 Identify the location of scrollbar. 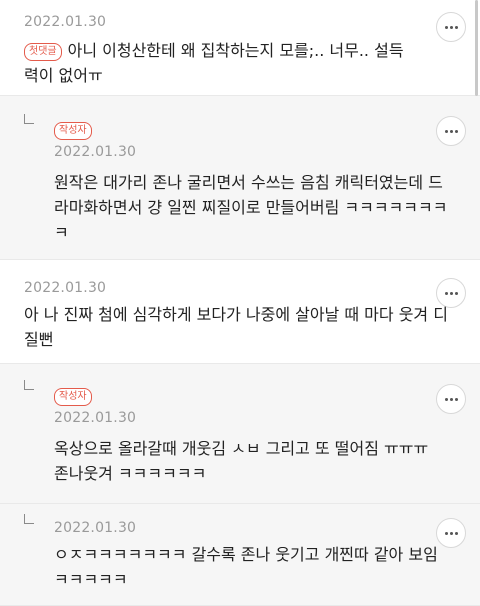
(476, 48).